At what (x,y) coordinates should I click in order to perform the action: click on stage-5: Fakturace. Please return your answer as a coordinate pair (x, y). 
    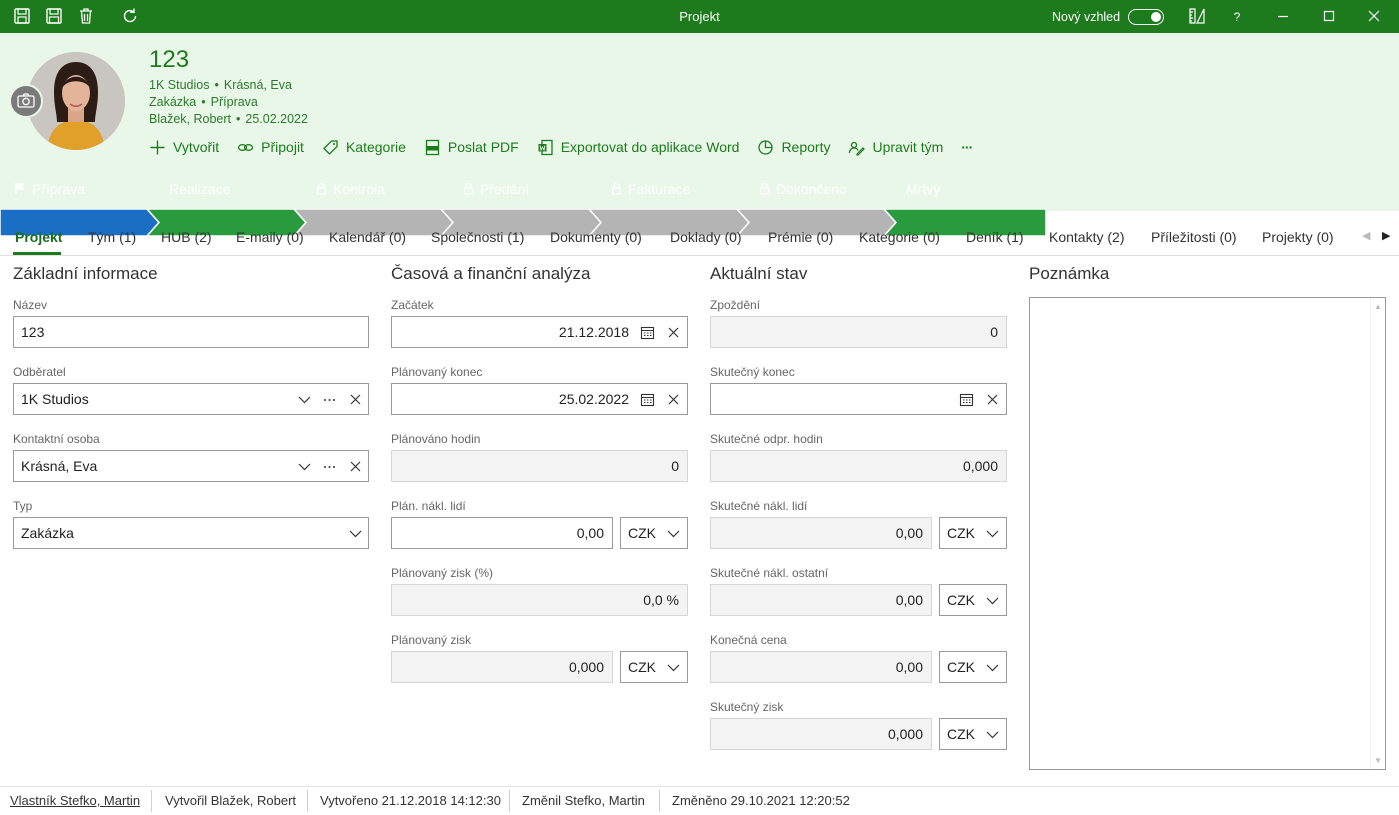
    Looking at the image, I should click on (650, 189).